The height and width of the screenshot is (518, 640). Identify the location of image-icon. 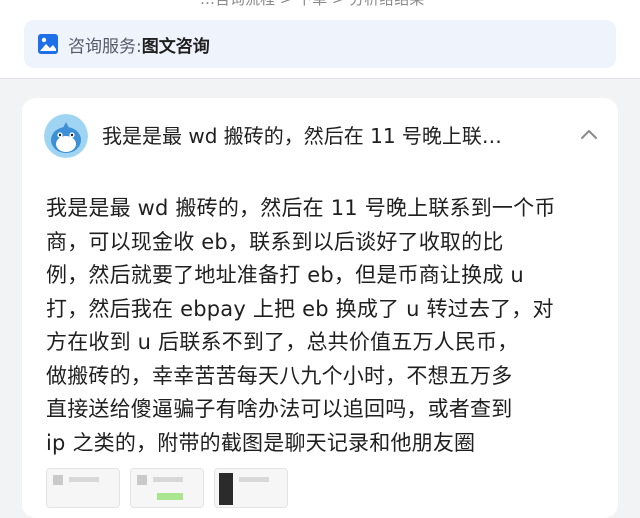
(48, 44).